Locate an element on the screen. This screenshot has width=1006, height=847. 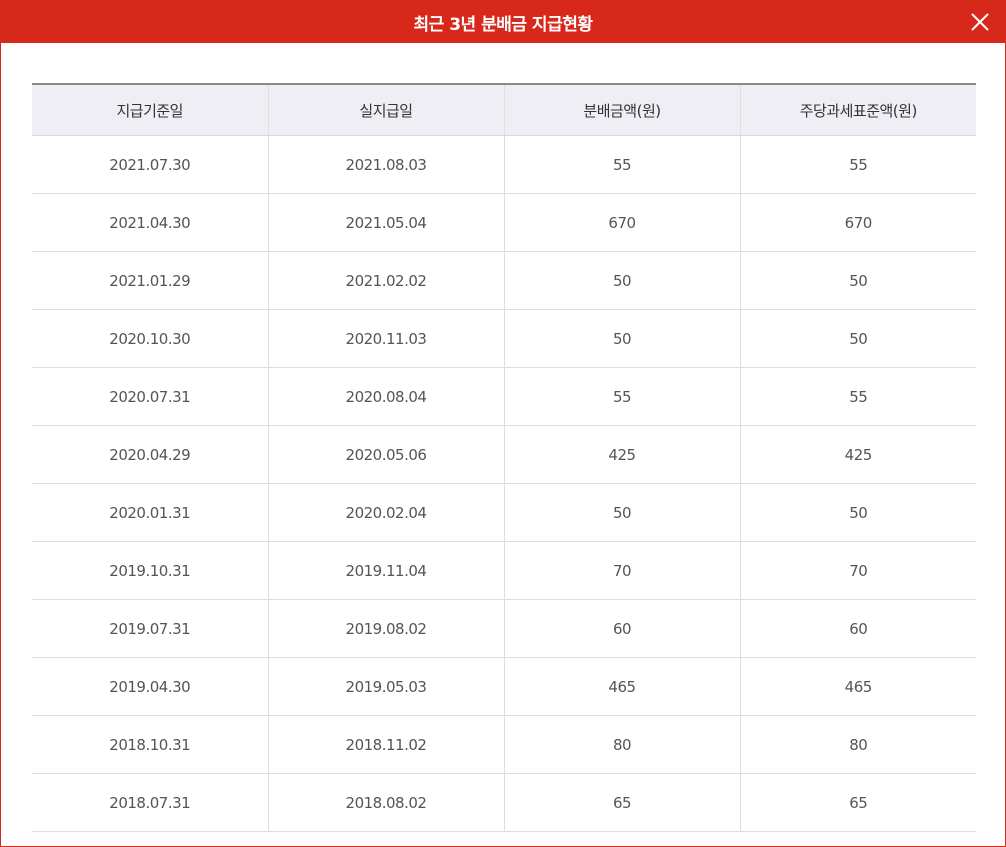
taxable-amount-cell: 465 is located at coordinates (857, 686).